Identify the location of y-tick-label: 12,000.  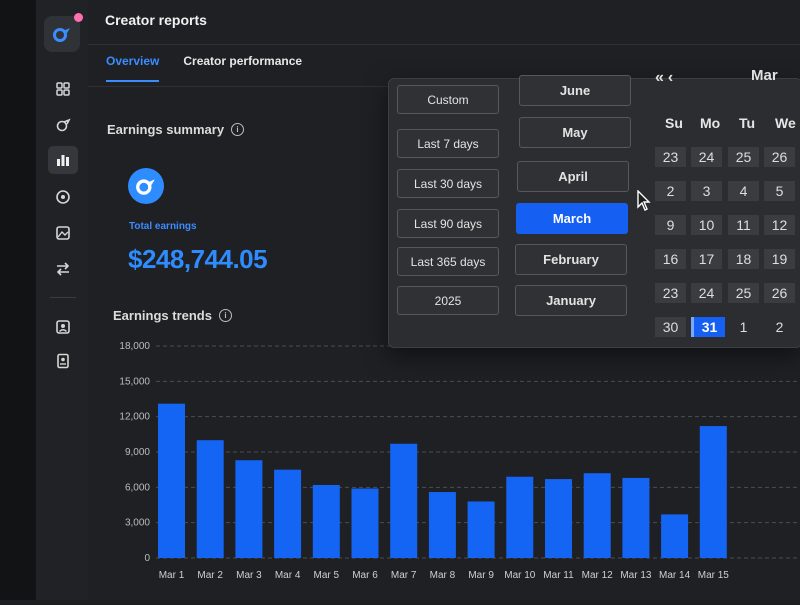
(134, 417).